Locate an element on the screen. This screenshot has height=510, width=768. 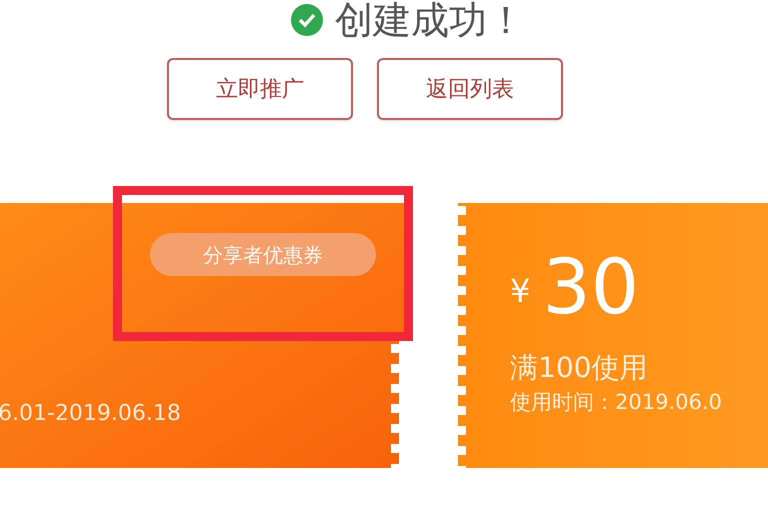
success-title: 创建成功！ is located at coordinates (430, 22).